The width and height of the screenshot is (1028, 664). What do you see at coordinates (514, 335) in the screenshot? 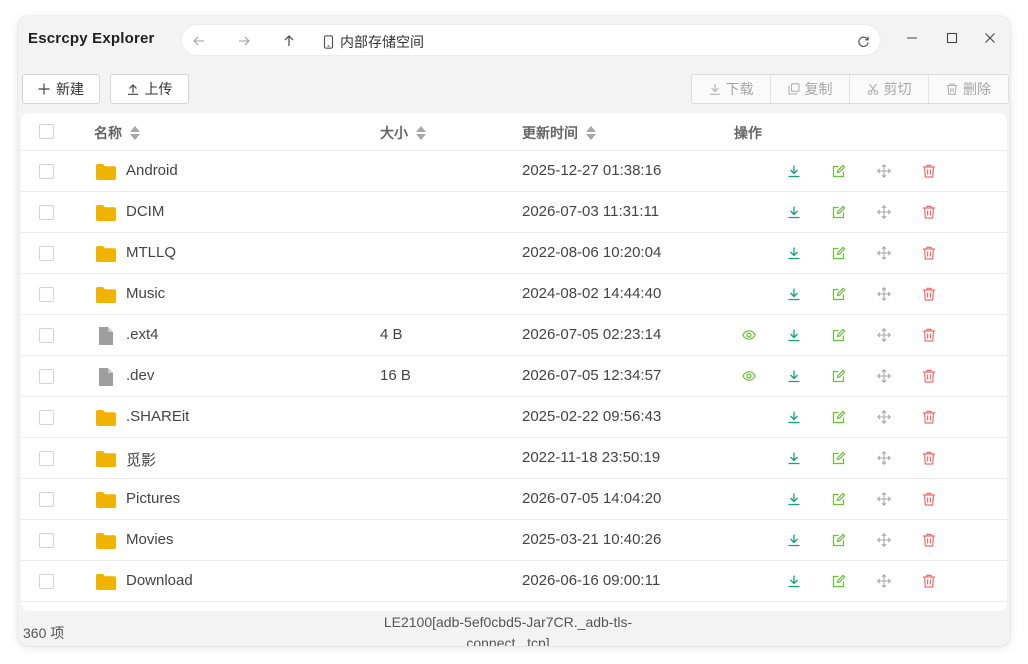
I see `table-row: .ext4 4 B 2026-07-05 02:23:14` at bounding box center [514, 335].